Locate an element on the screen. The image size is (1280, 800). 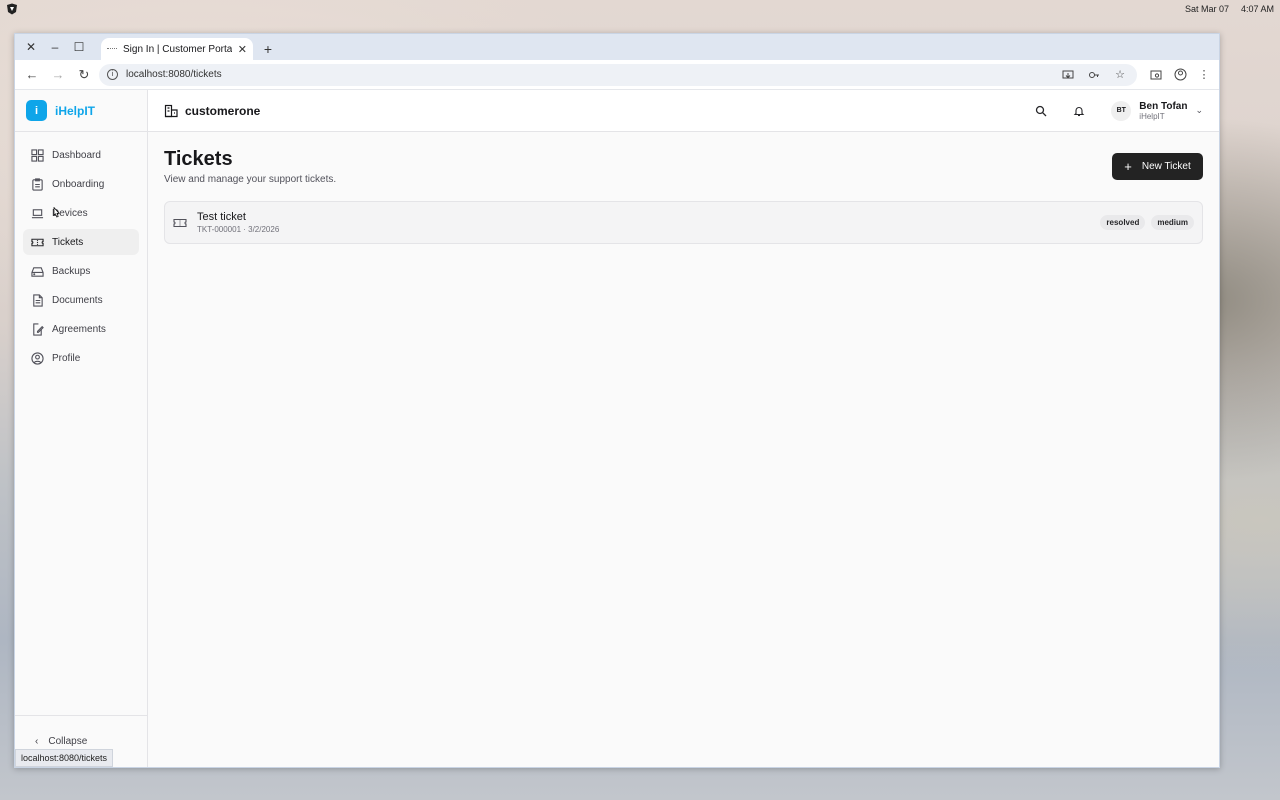
sidebar-item-tickets: Tickets is located at coordinates (81, 242).